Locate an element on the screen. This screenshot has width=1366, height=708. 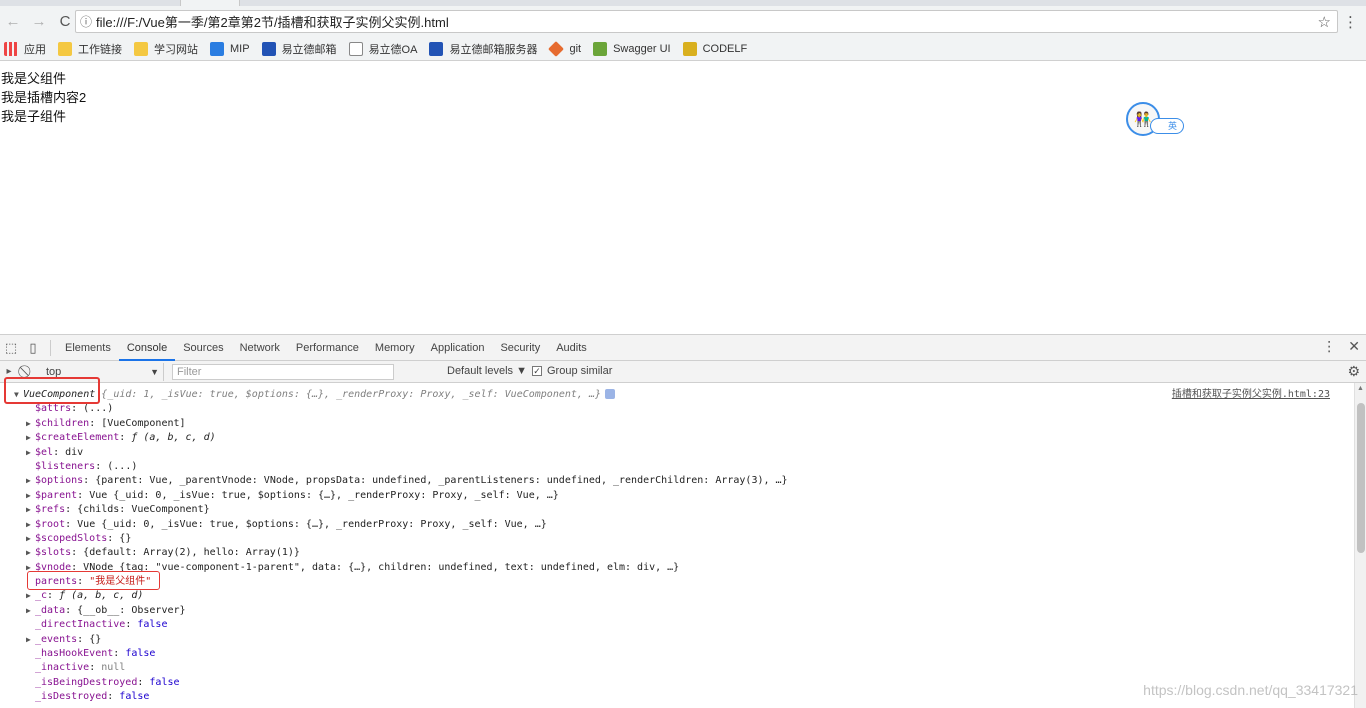
tab-memory: Memory is located at coordinates (395, 348).